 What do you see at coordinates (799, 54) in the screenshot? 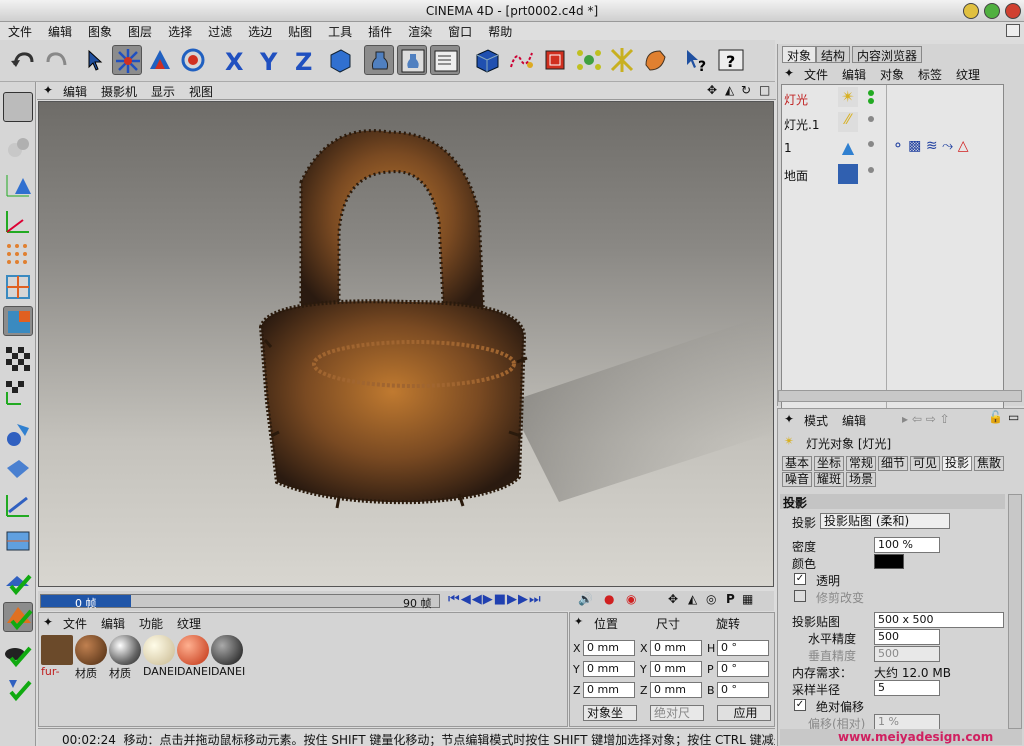
I see `tab-objects: 对象` at bounding box center [799, 54].